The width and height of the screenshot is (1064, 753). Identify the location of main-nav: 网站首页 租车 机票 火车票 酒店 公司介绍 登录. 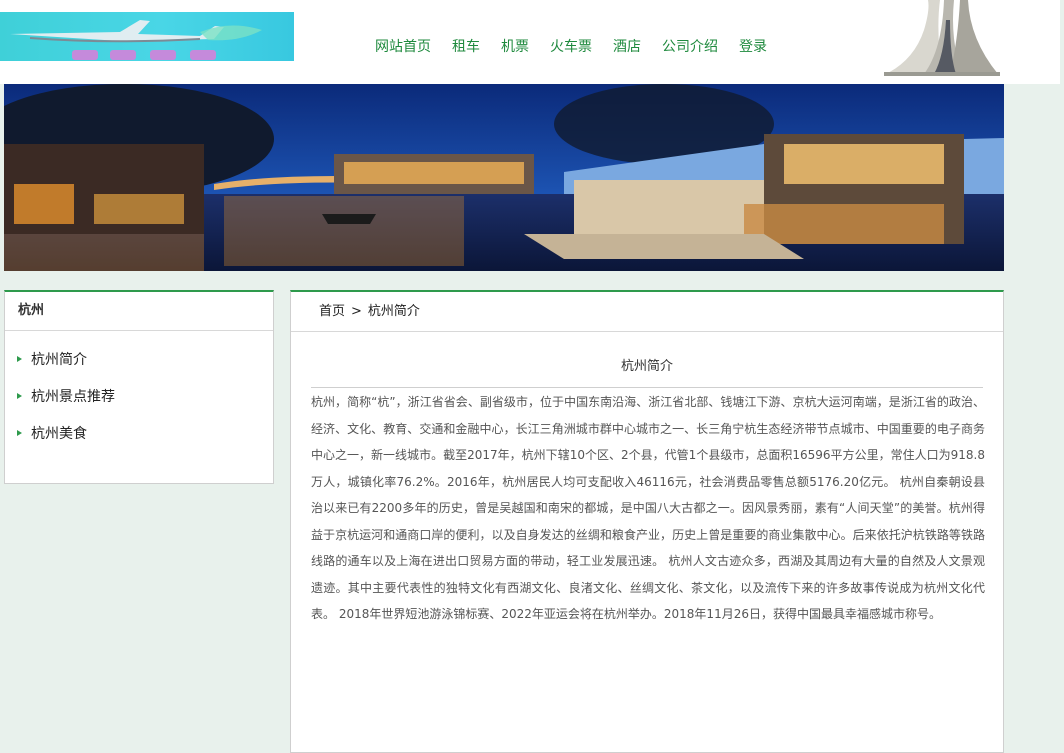
(571, 47).